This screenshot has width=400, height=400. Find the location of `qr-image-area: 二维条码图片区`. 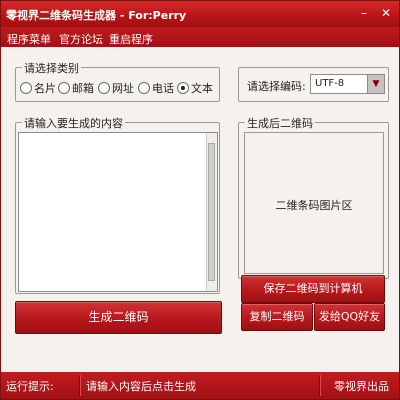

qr-image-area: 二维条码图片区 is located at coordinates (314, 203).